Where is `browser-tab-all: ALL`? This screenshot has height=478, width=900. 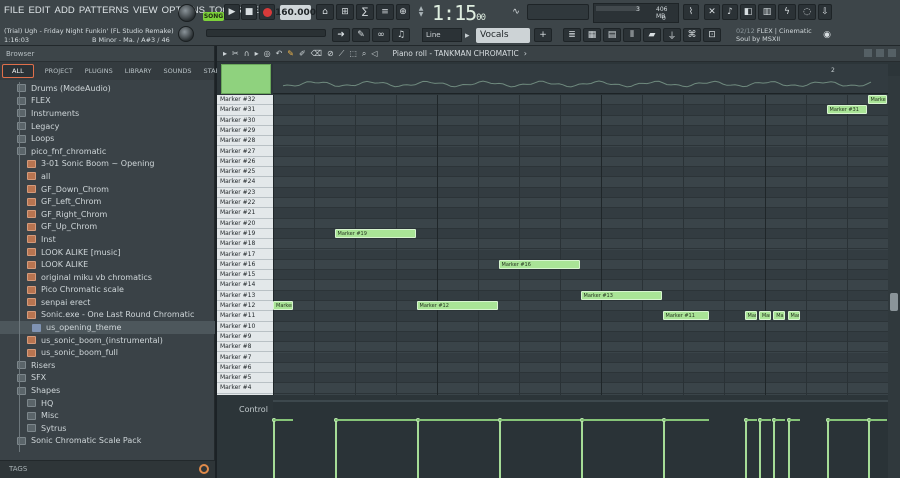 browser-tab-all: ALL is located at coordinates (18, 71).